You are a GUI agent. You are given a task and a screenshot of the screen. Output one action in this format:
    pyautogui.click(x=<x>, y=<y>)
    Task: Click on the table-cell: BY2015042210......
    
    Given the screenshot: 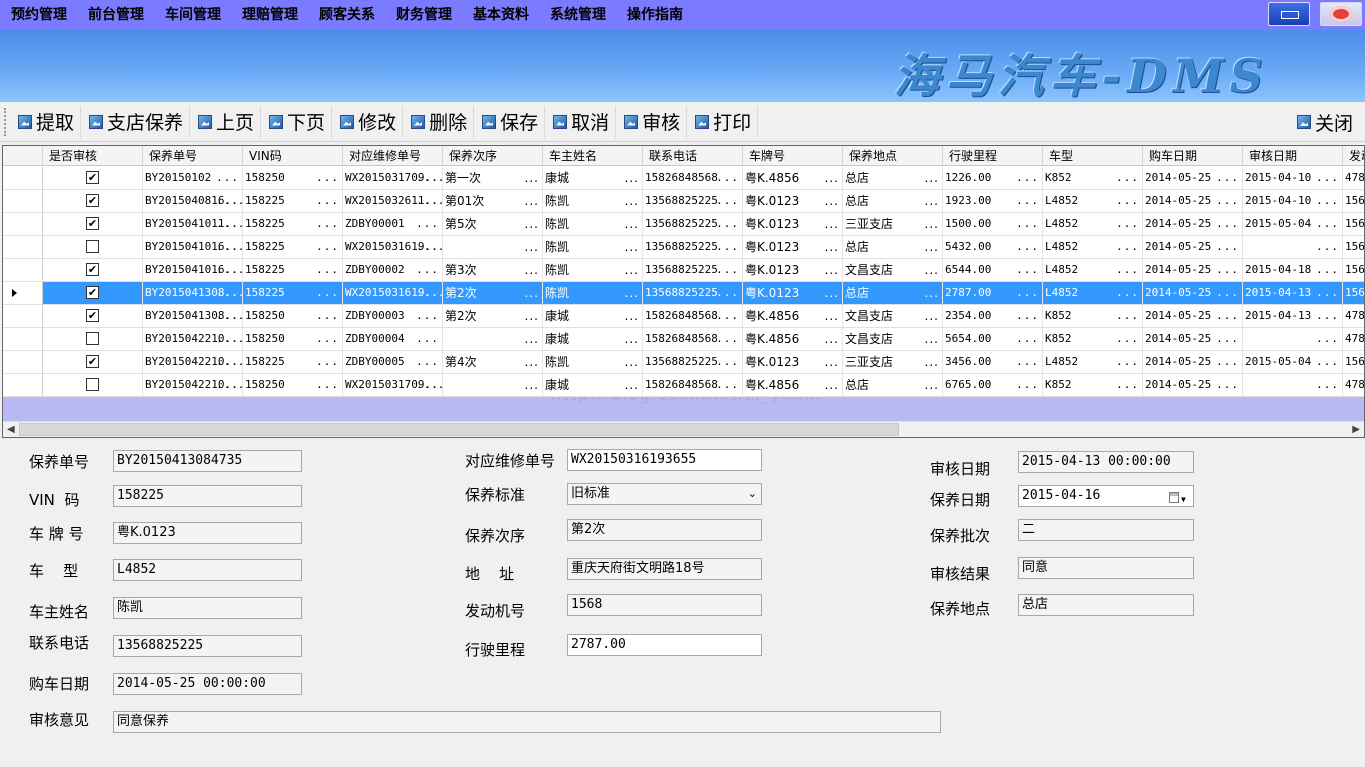 What is the action you would take?
    pyautogui.click(x=193, y=362)
    